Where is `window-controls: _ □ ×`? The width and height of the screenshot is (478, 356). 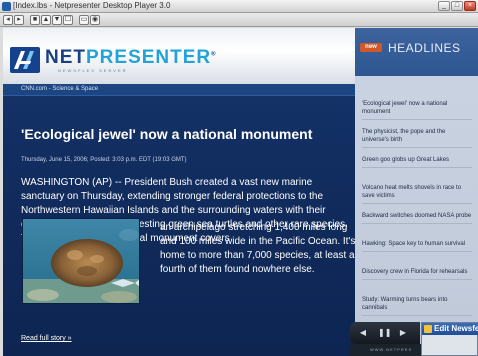 window-controls: _ □ × is located at coordinates (457, 6).